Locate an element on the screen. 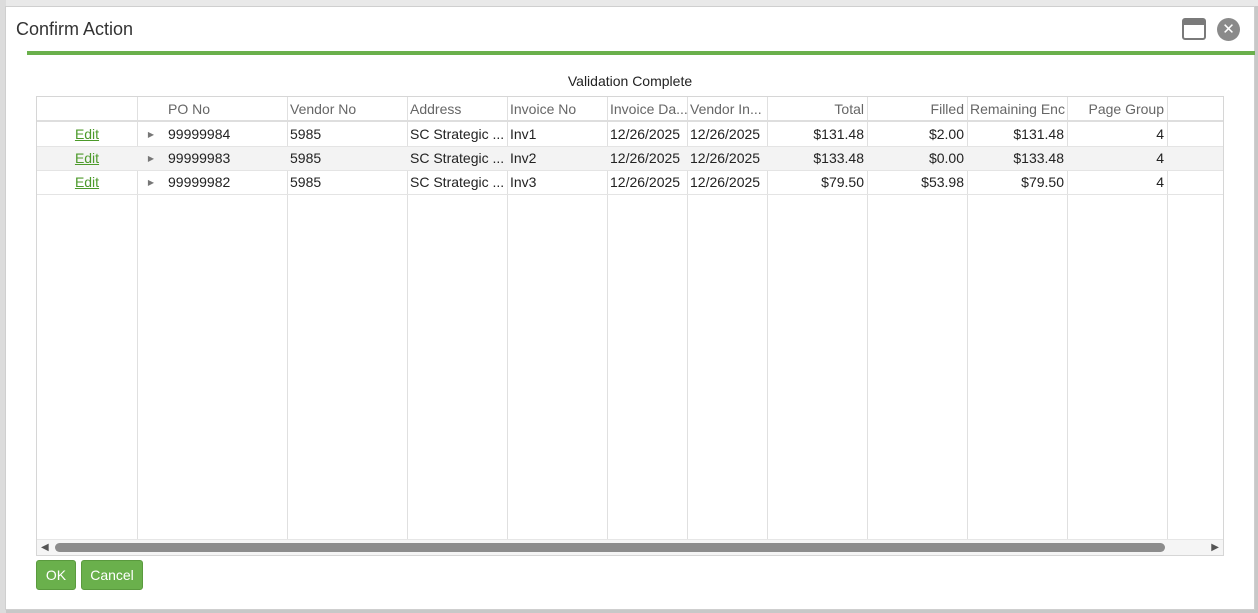 Image resolution: width=1258 pixels, height=613 pixels. cell-filled: $2.00 is located at coordinates (946, 134).